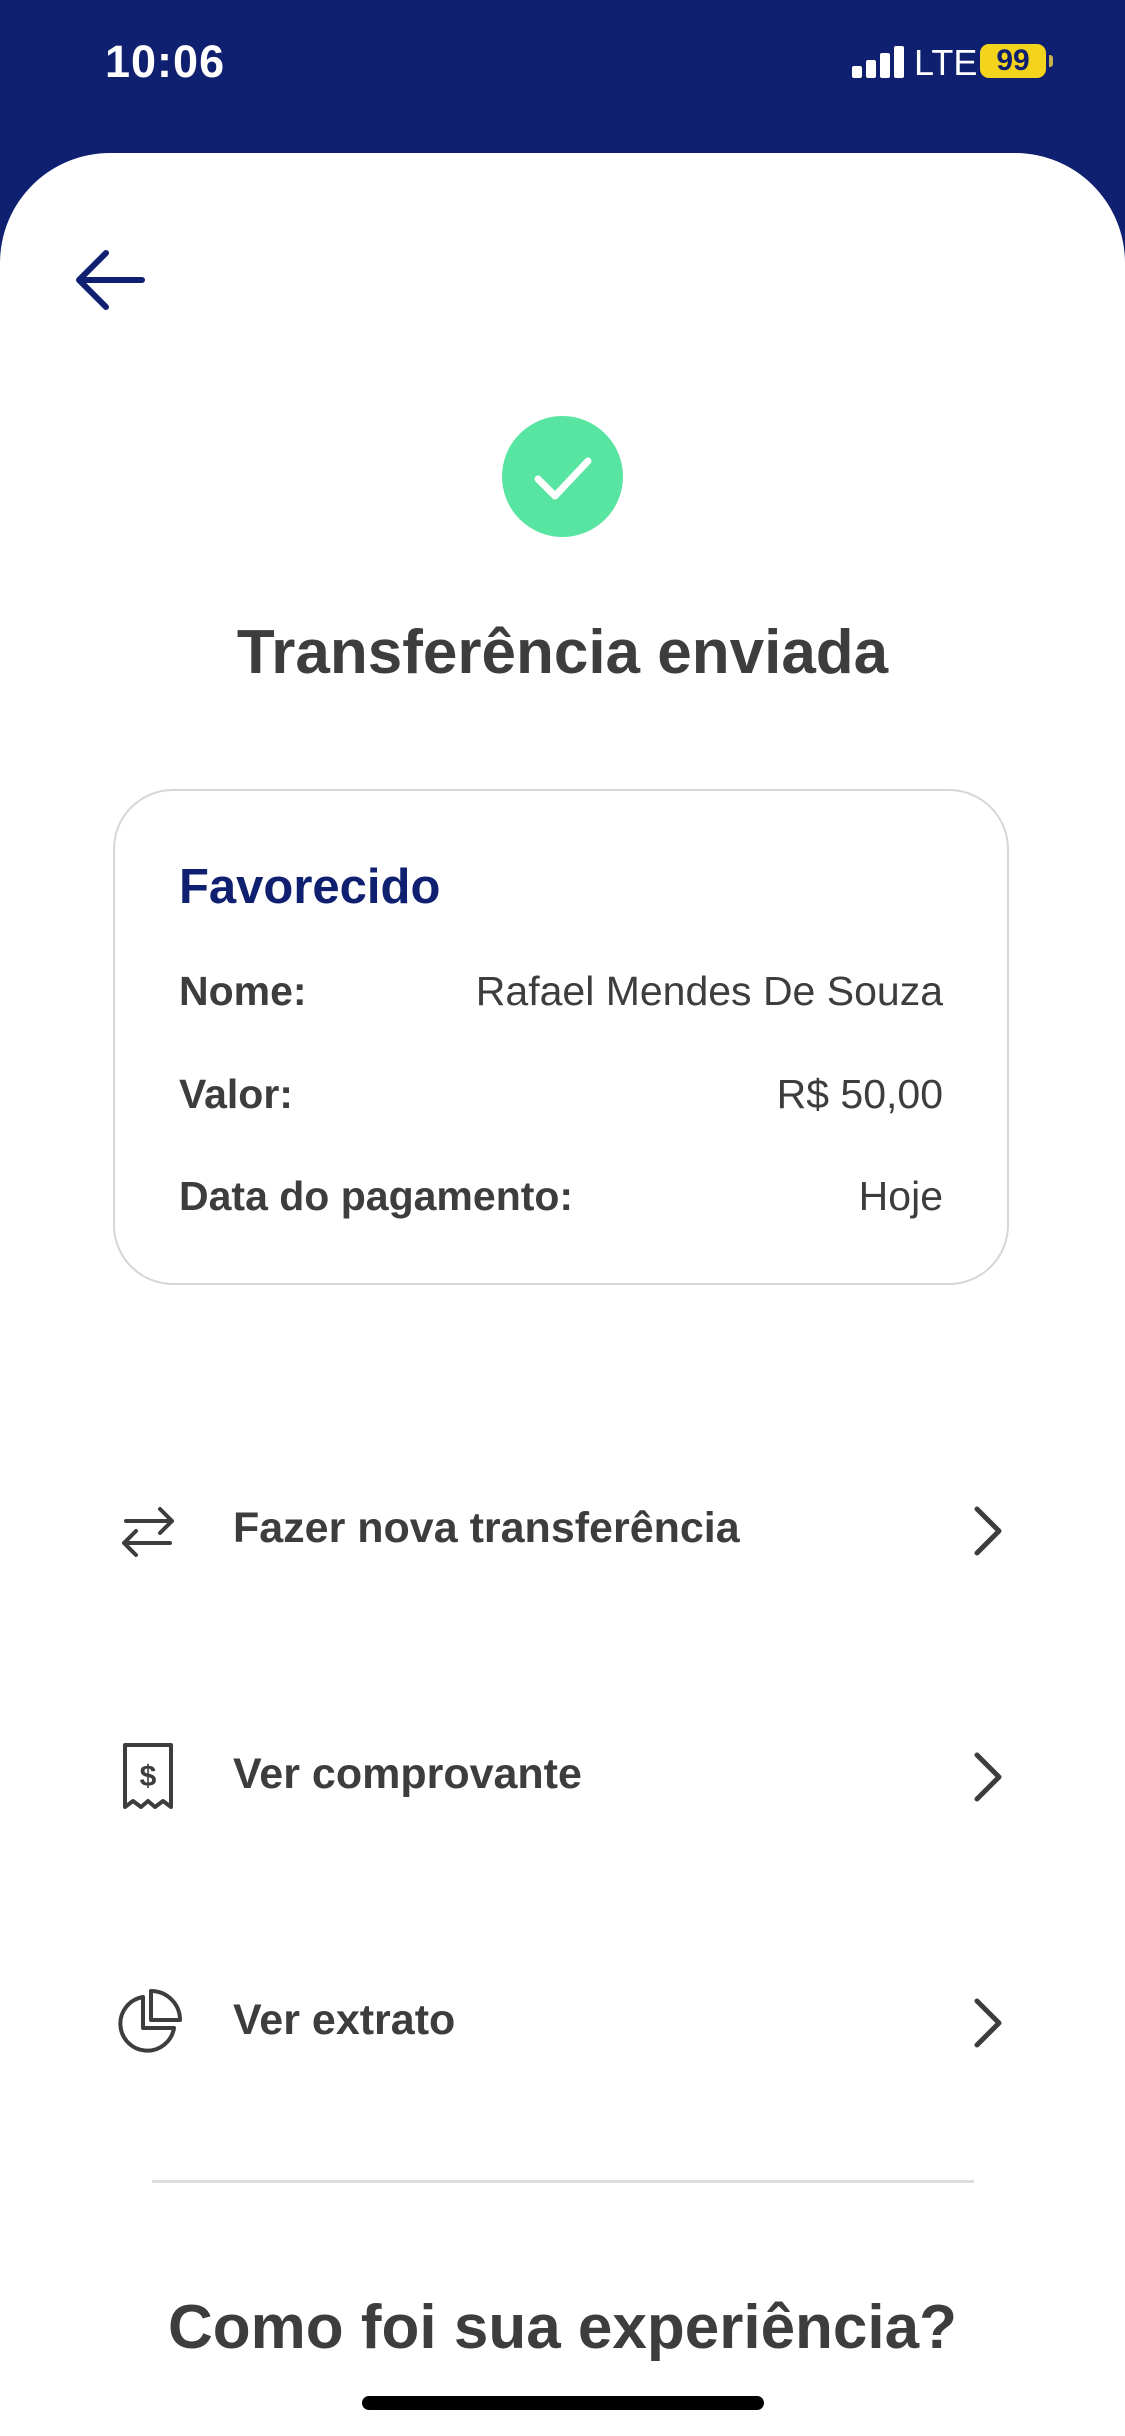 This screenshot has width=1125, height=2436. I want to click on signal-strength-icon, so click(879, 62).